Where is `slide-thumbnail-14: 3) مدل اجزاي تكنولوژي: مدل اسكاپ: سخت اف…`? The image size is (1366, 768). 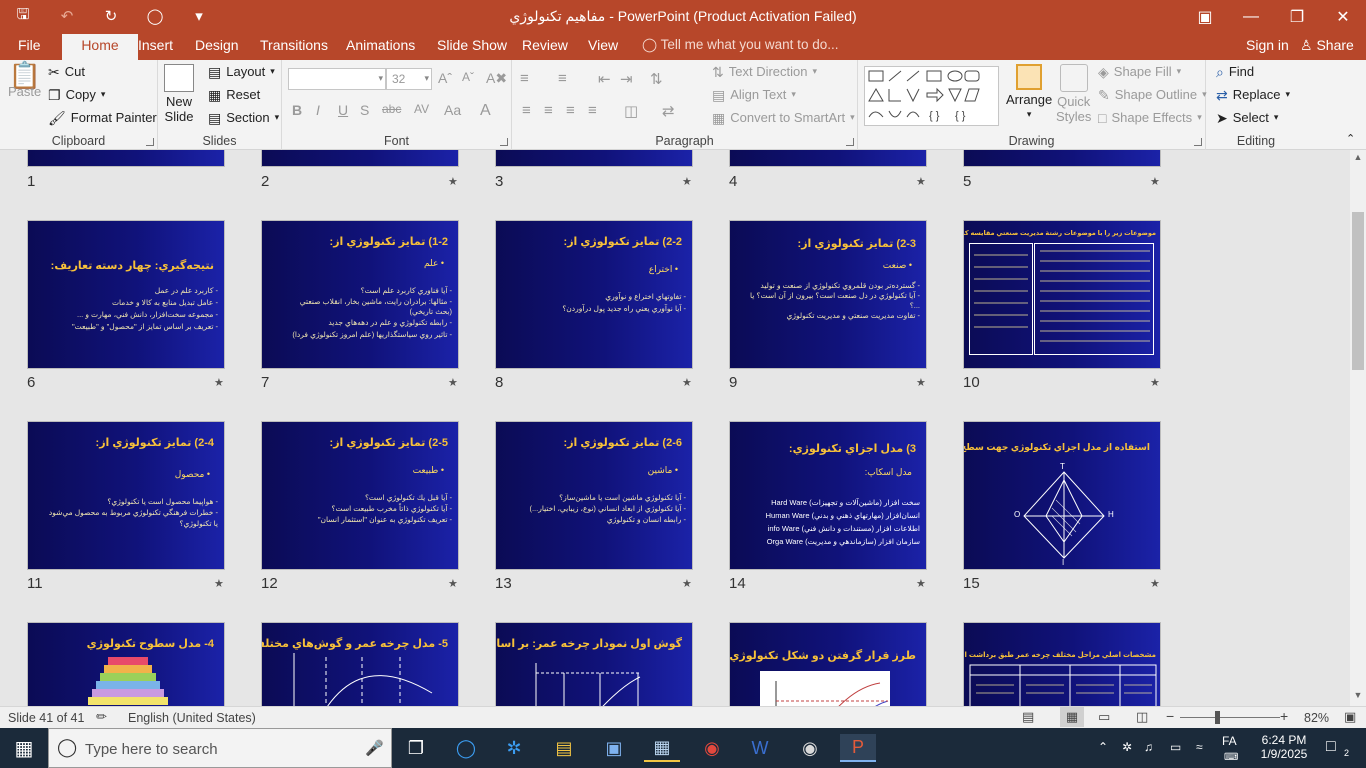 slide-thumbnail-14: 3) مدل اجزاي تكنولوژي: مدل اسكاپ: سخت اف… is located at coordinates (828, 495).